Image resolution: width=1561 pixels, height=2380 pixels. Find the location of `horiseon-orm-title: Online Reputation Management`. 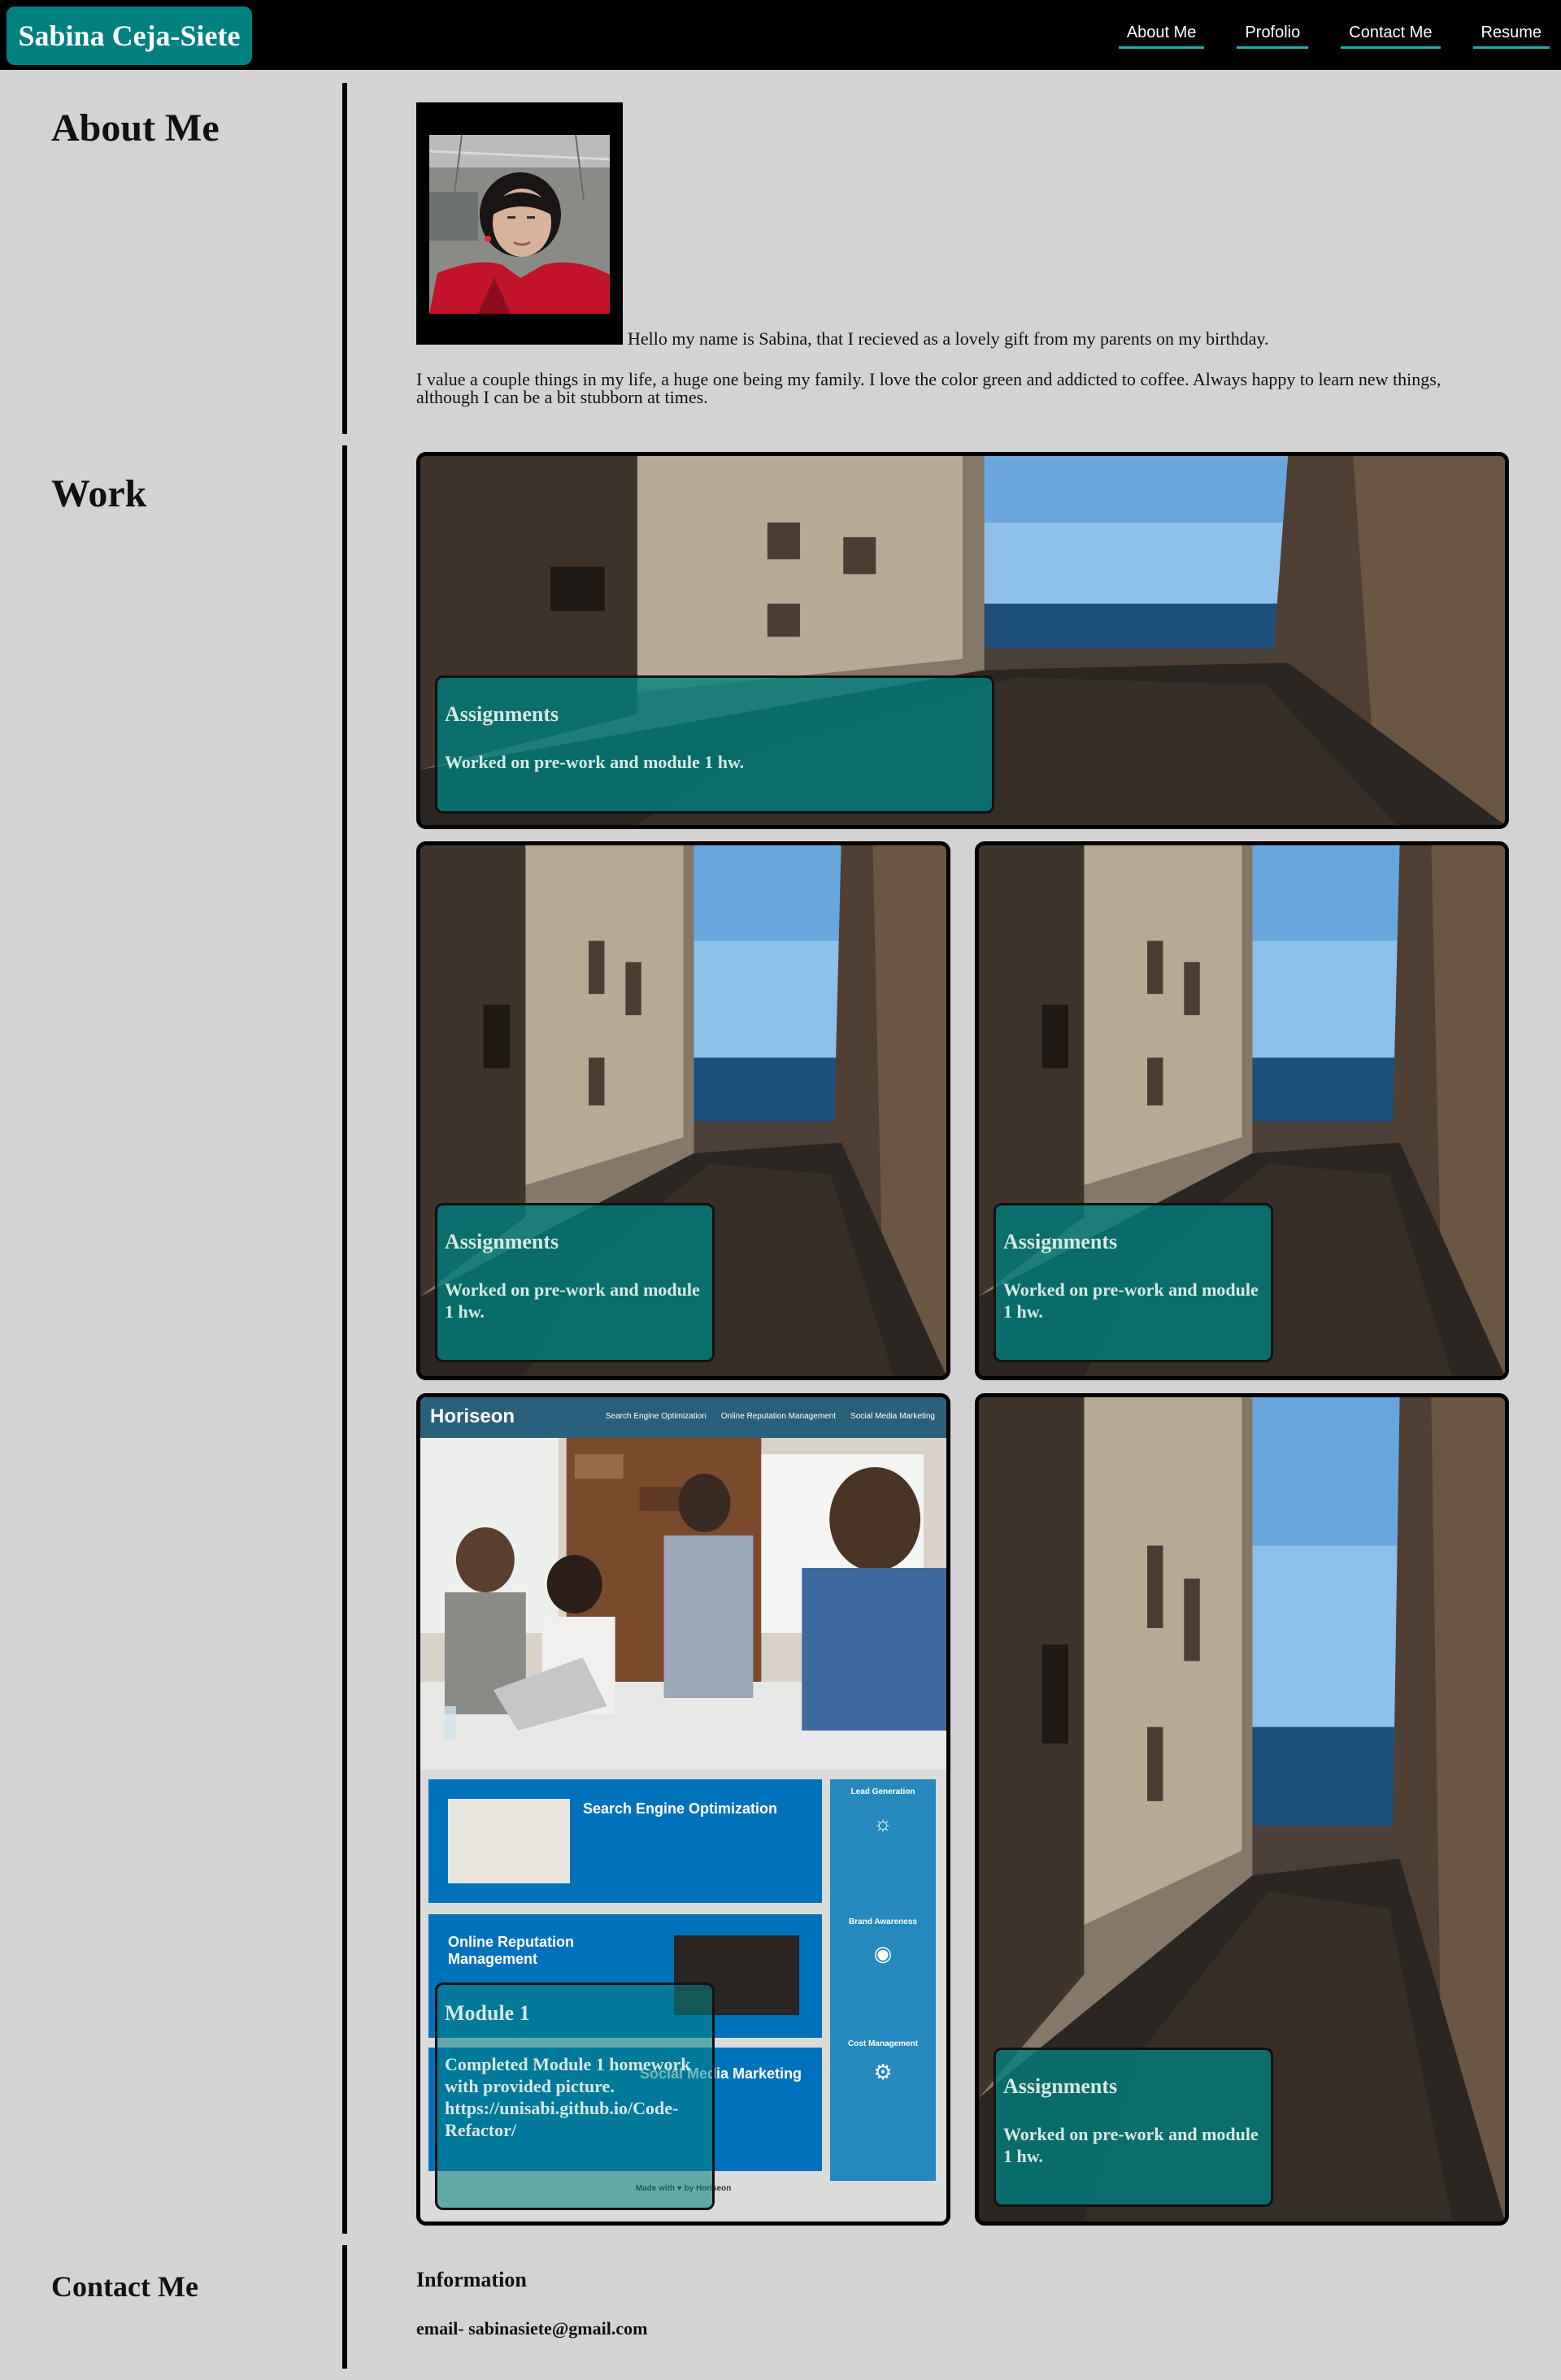

horiseon-orm-title: Online Reputation Management is located at coordinates (511, 1951).